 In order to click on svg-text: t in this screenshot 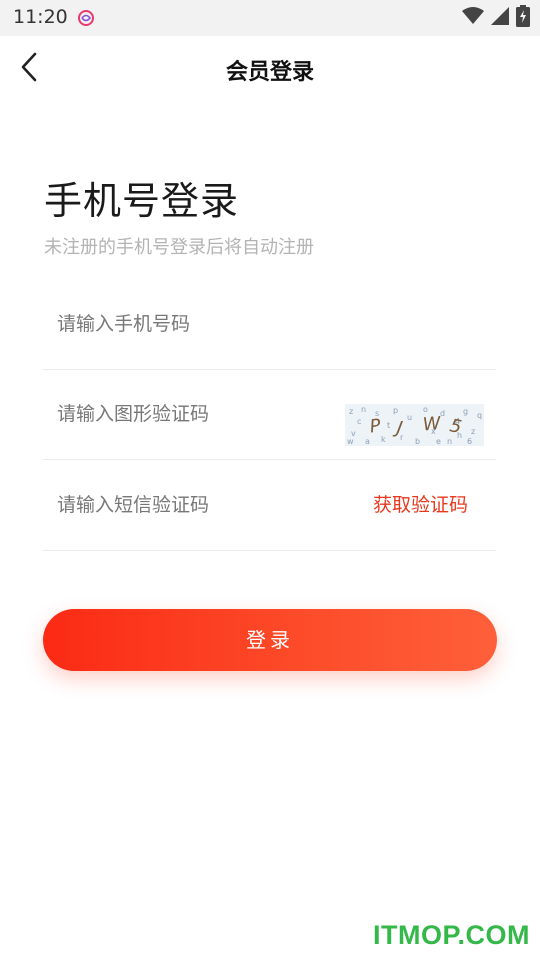, I will do `click(388, 425)`.